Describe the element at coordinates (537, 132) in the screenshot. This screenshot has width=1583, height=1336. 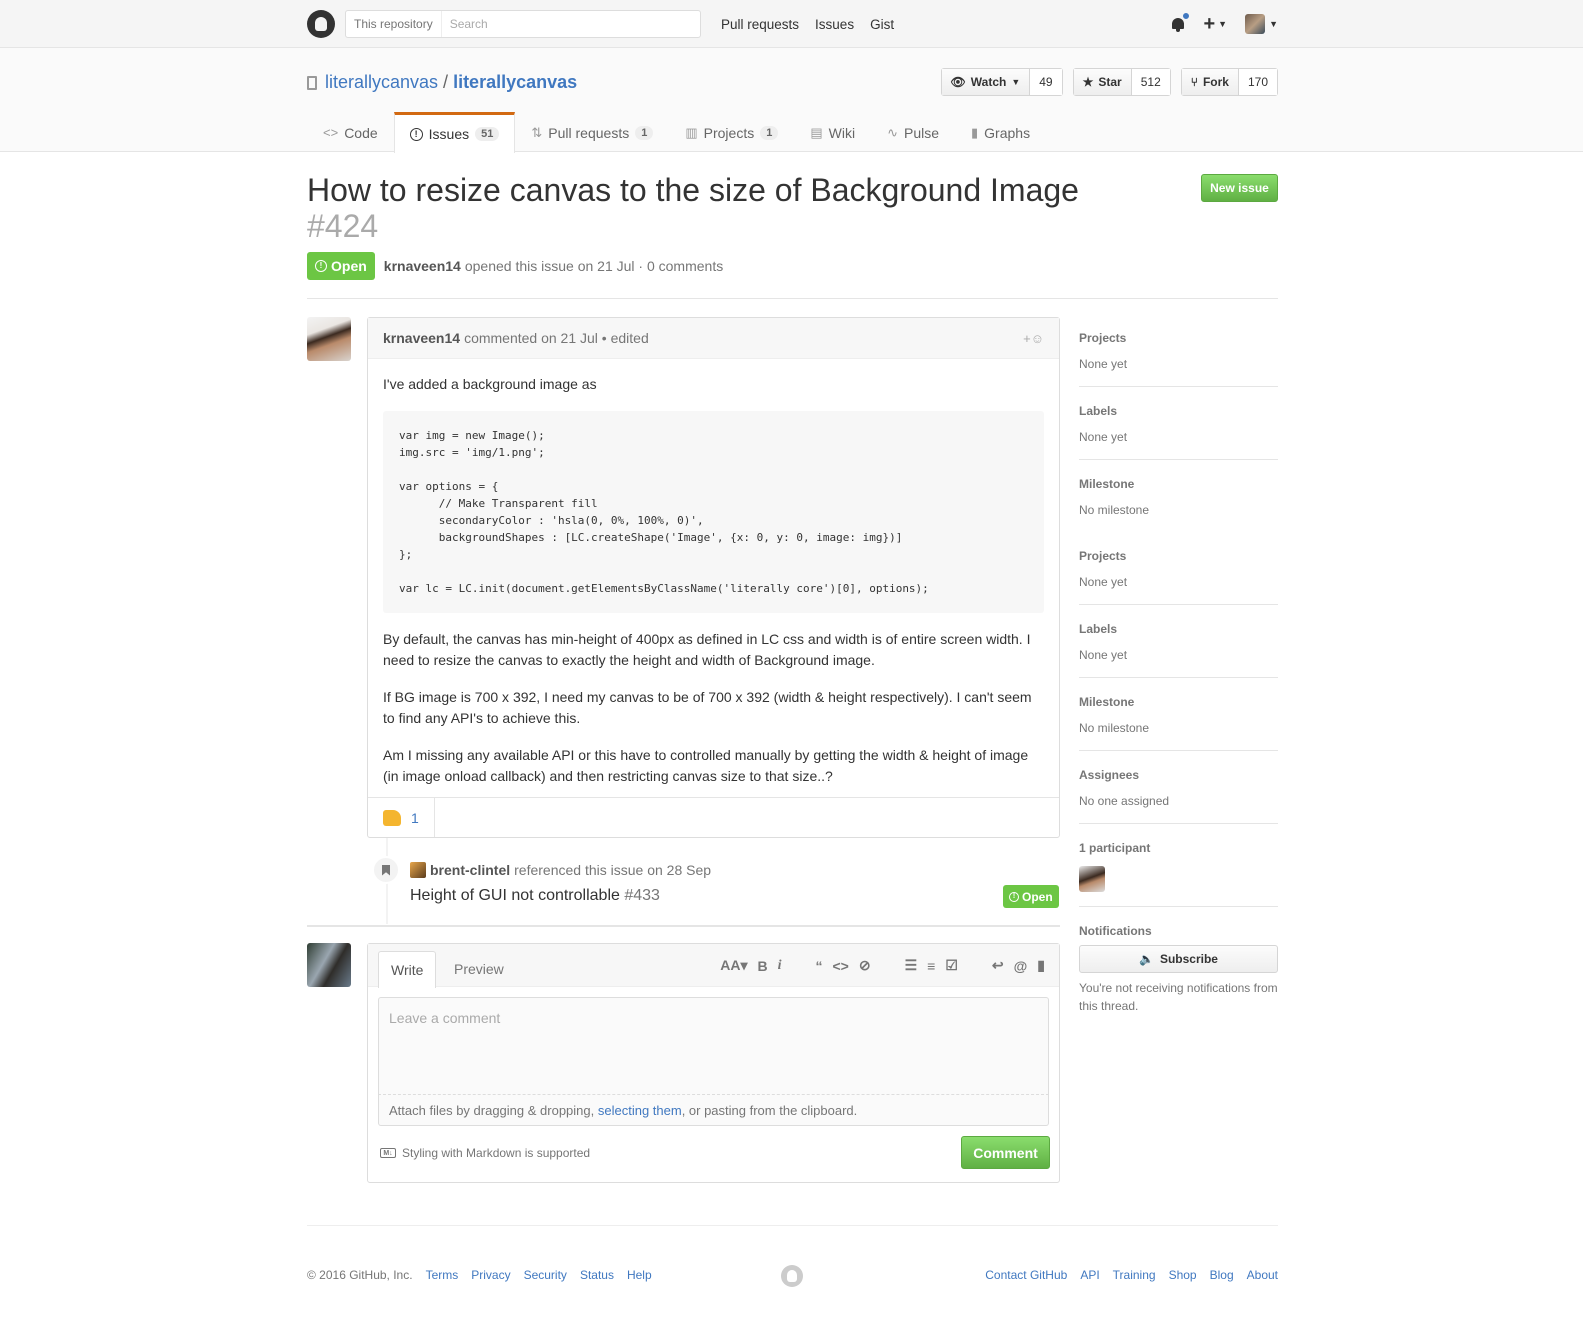
I see `pr-icon: ⇅` at that location.